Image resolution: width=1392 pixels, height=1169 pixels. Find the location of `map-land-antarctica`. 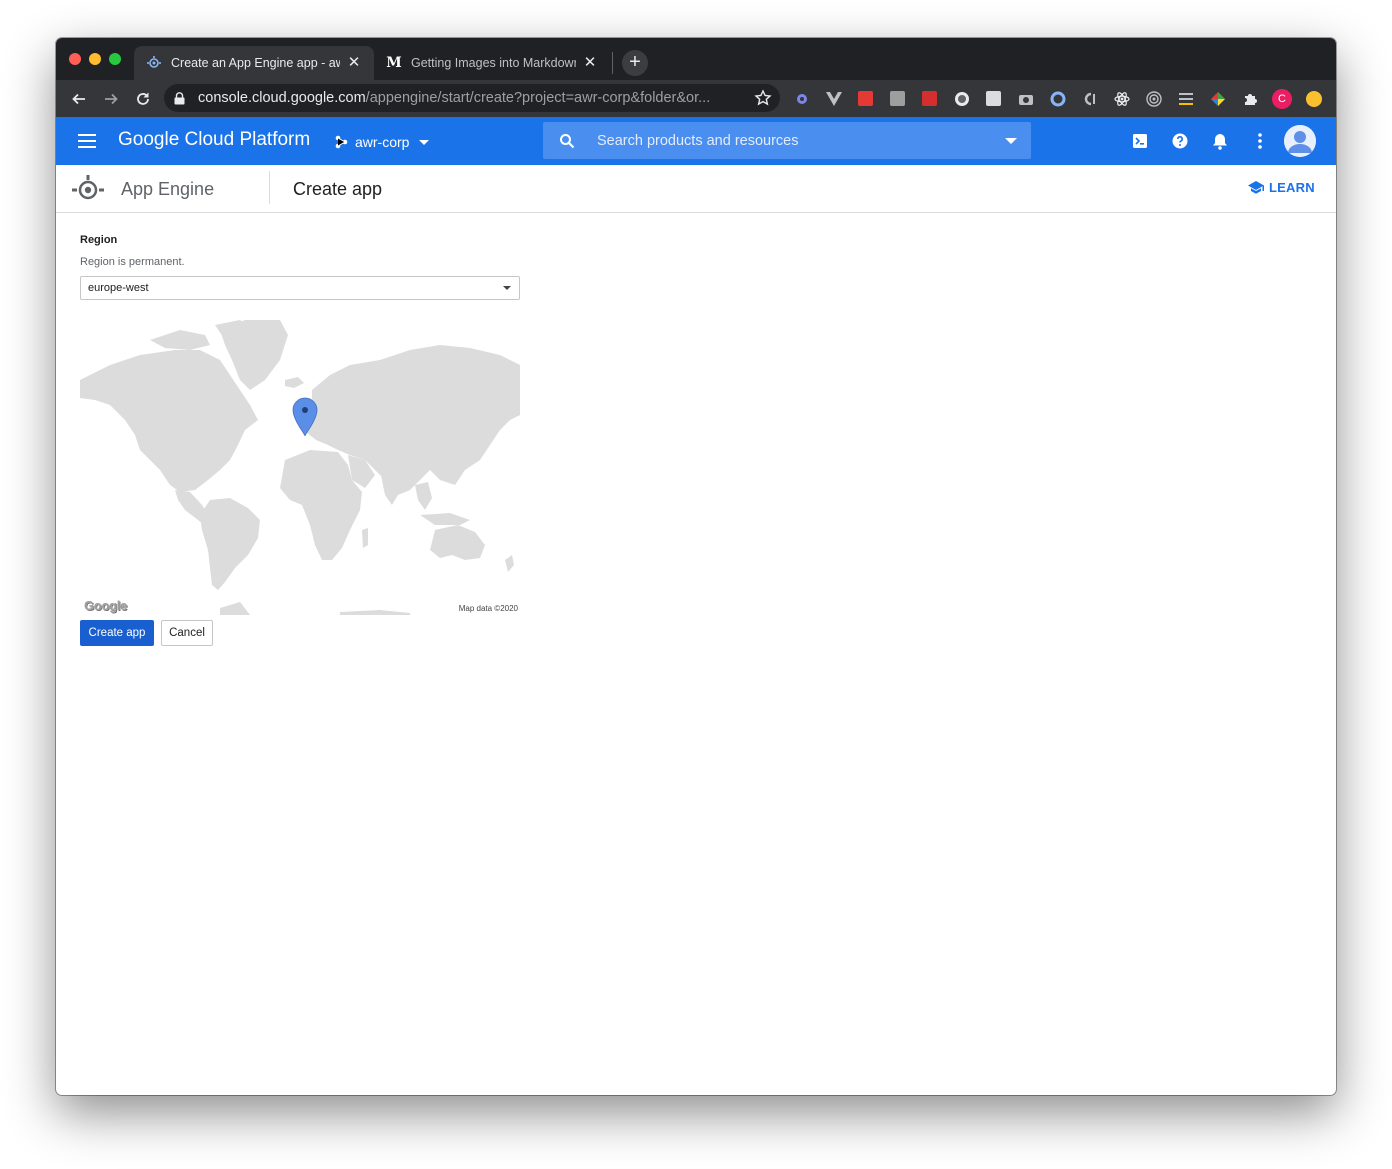

map-land-antarctica is located at coordinates (235, 608).